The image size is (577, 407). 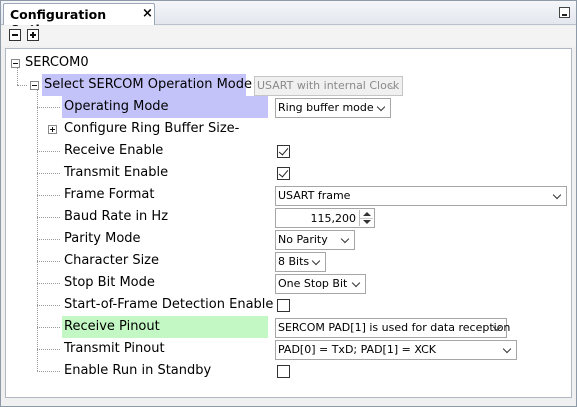 I want to click on minimize-icon, so click(x=564, y=12).